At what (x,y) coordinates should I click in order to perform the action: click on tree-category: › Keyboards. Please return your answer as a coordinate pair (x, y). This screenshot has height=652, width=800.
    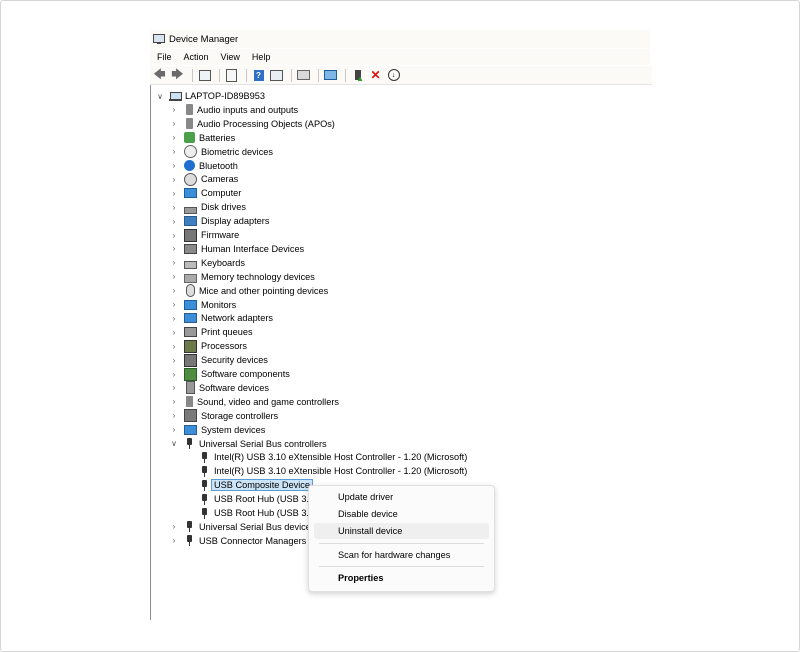
    Looking at the image, I should click on (207, 263).